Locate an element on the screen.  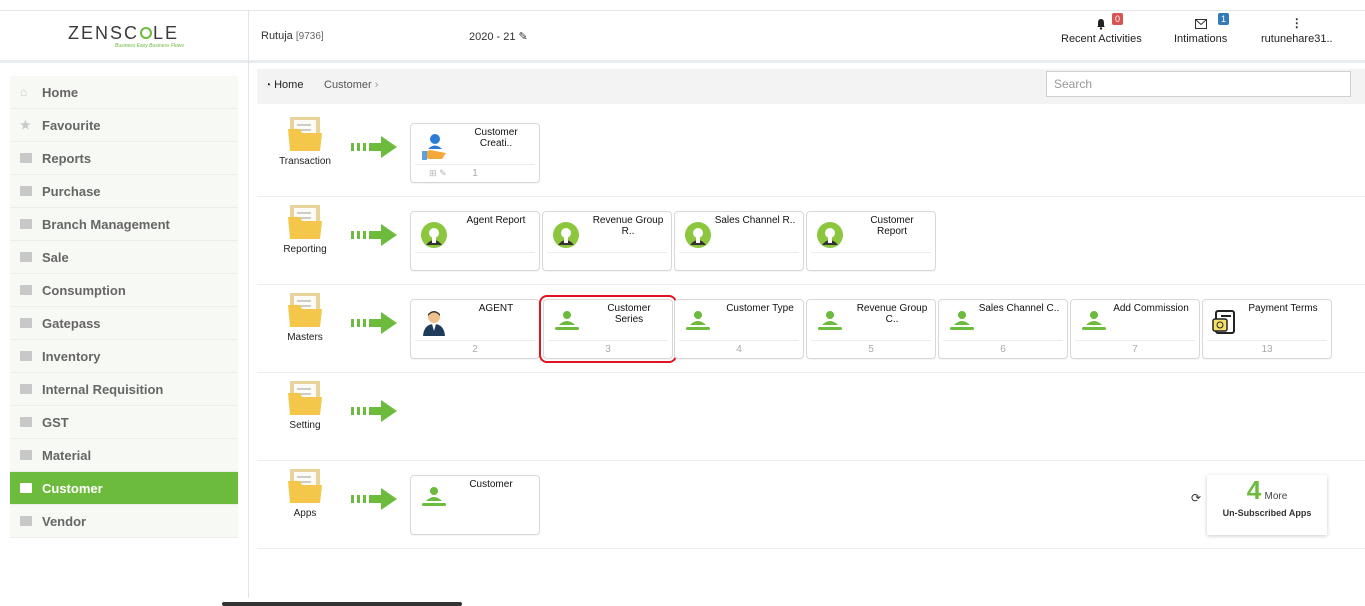
tile-count: 3 is located at coordinates (608, 349).